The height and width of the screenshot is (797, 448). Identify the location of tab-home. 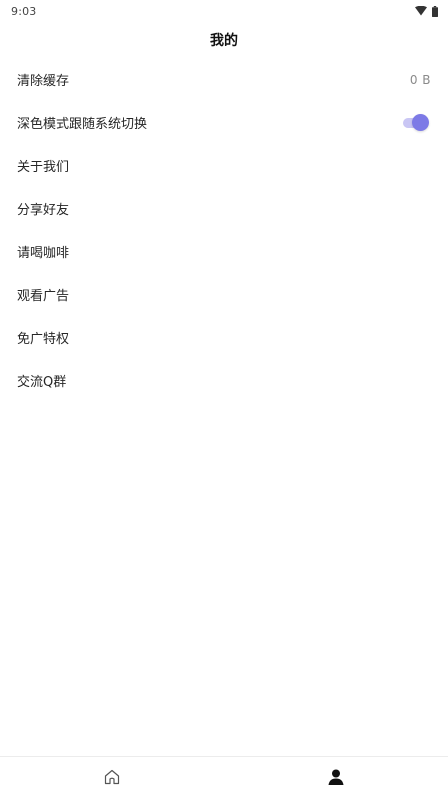
(112, 777).